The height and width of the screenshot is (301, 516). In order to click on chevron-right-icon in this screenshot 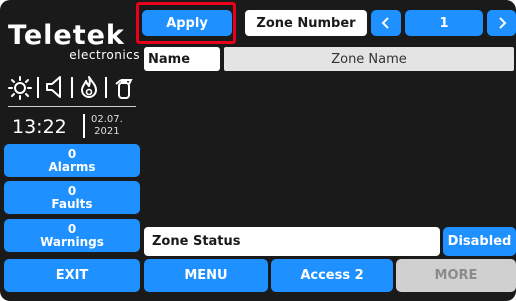, I will do `click(502, 23)`.